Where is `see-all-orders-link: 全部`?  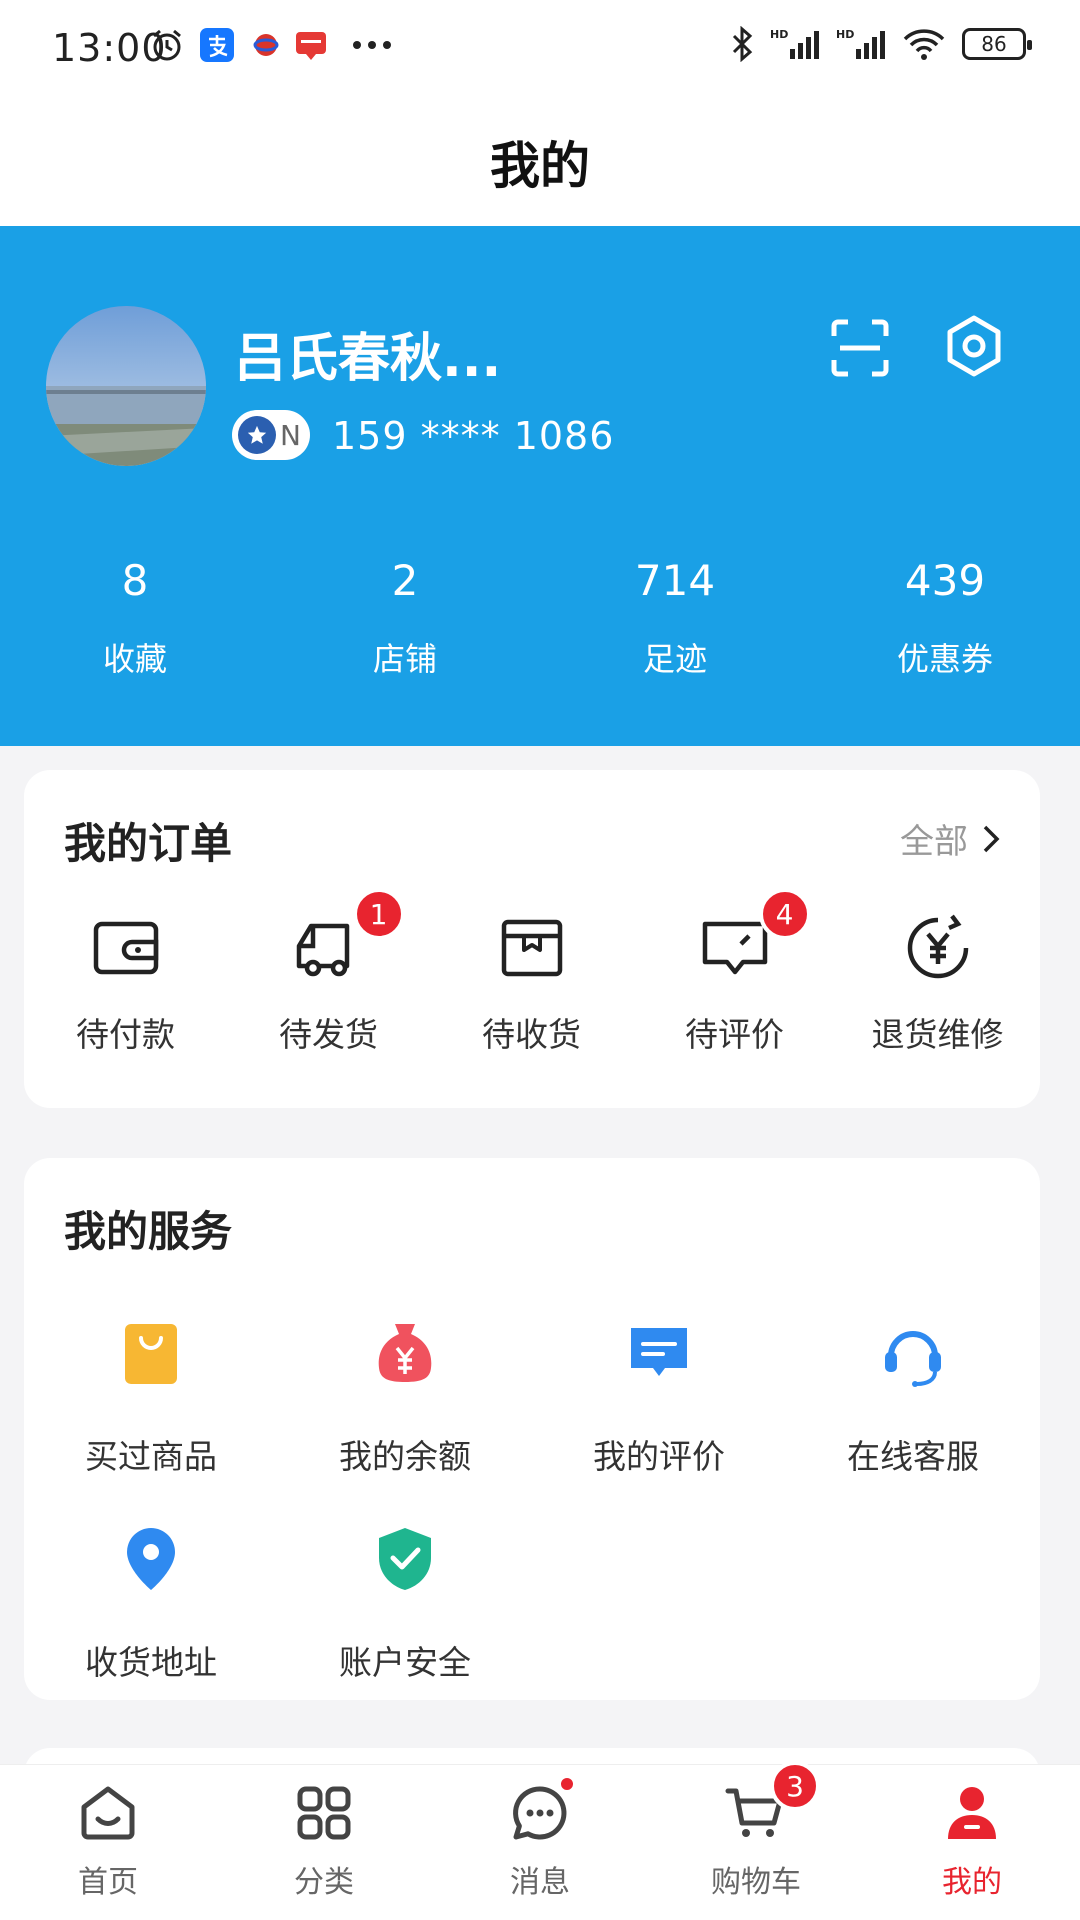
see-all-orders-link: 全部 is located at coordinates (950, 838).